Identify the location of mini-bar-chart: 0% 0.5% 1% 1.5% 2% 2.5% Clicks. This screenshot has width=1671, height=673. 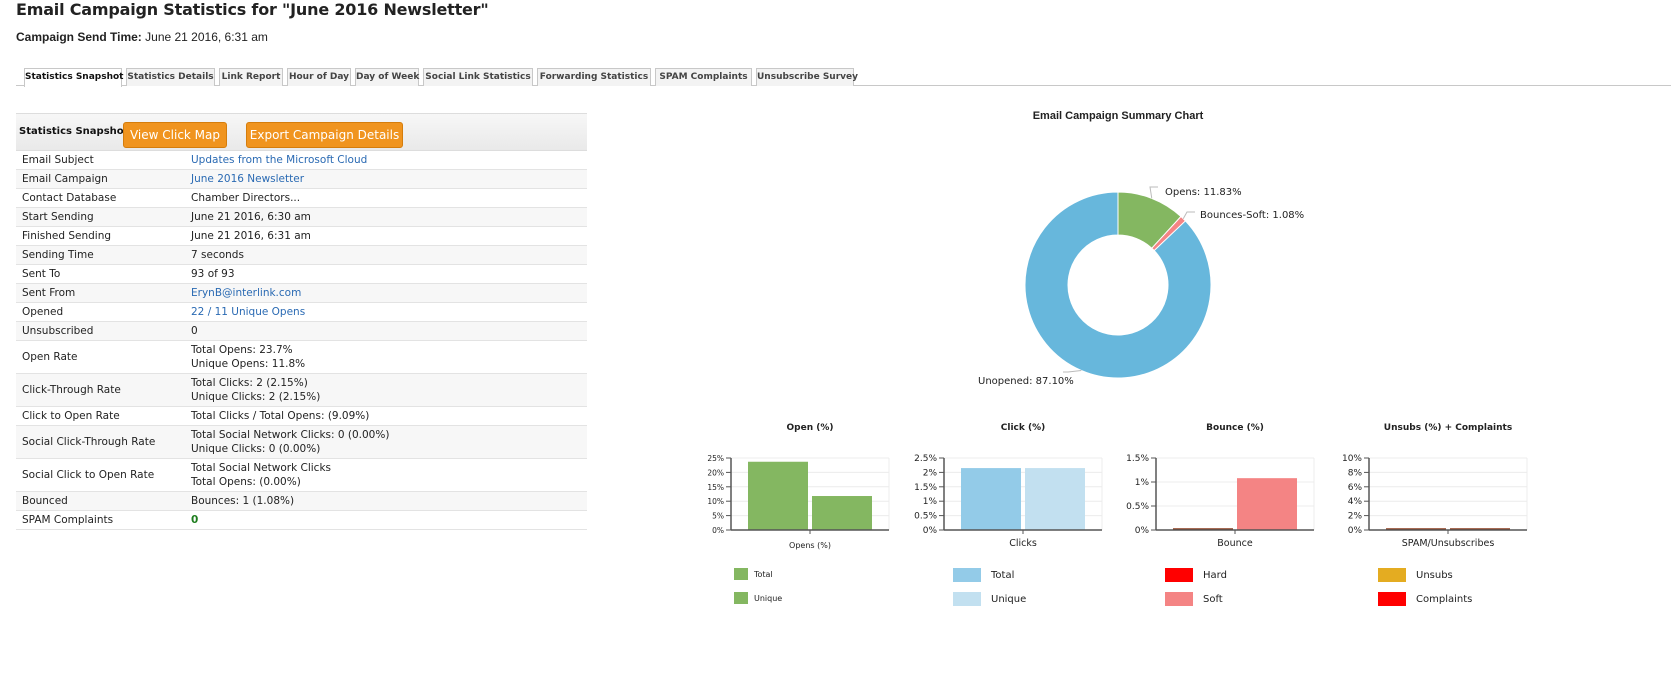
(1008, 501).